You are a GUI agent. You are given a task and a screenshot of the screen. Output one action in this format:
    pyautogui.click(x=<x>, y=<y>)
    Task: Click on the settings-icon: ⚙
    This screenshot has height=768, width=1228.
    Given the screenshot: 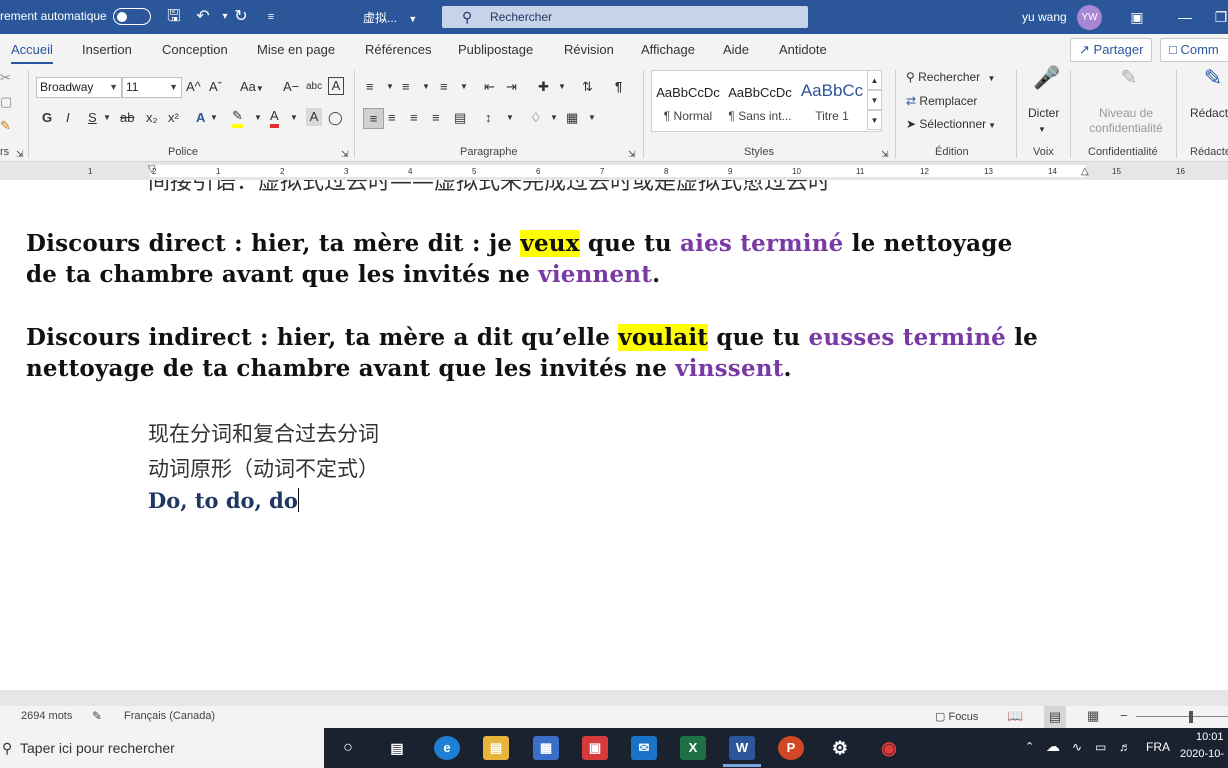 What is the action you would take?
    pyautogui.click(x=840, y=748)
    